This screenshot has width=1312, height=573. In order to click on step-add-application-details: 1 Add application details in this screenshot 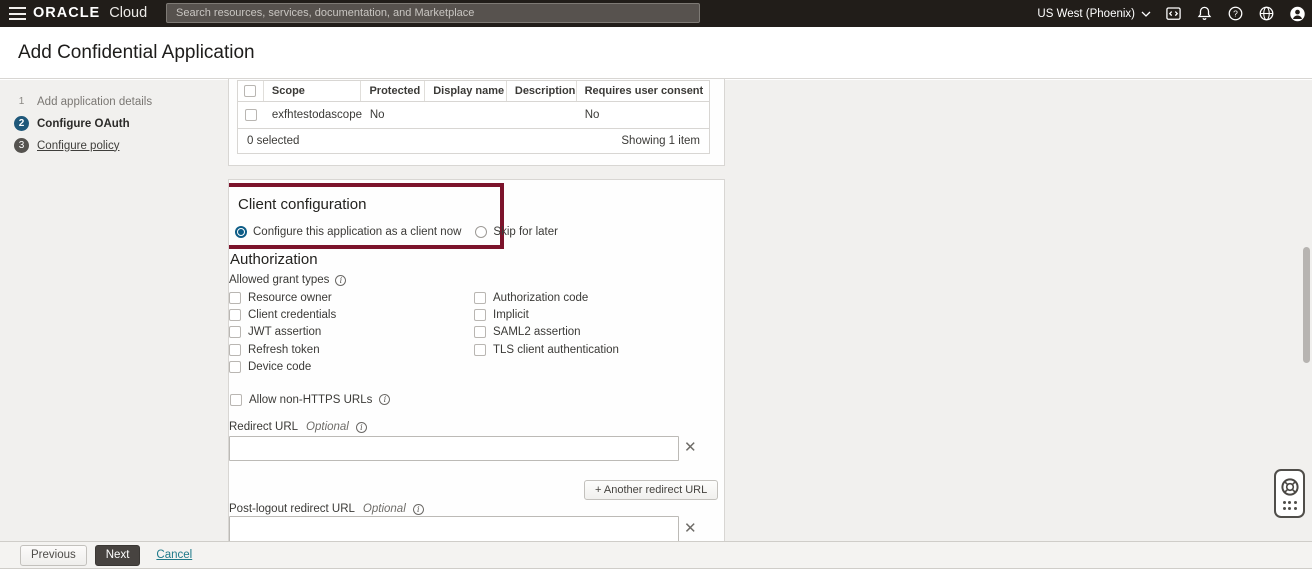, I will do `click(83, 101)`.